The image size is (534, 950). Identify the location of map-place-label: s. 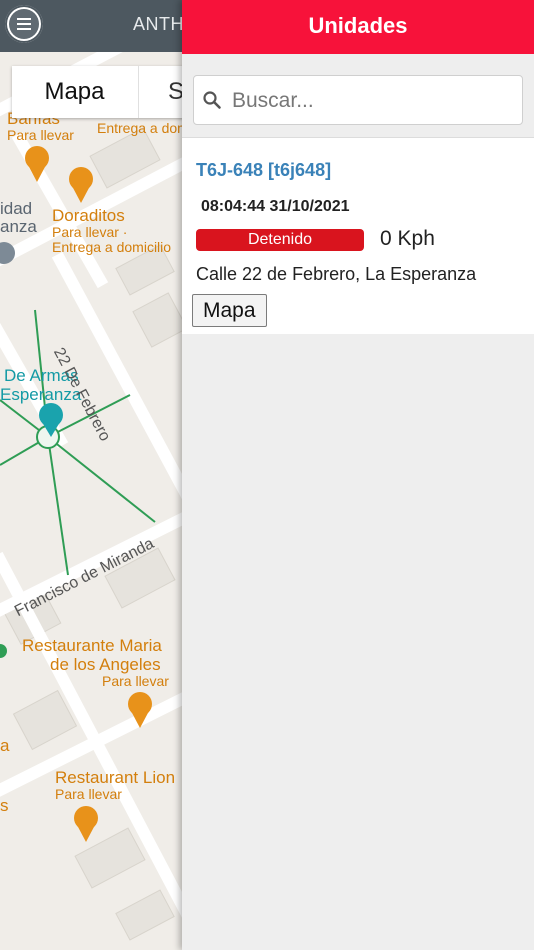
(4, 805).